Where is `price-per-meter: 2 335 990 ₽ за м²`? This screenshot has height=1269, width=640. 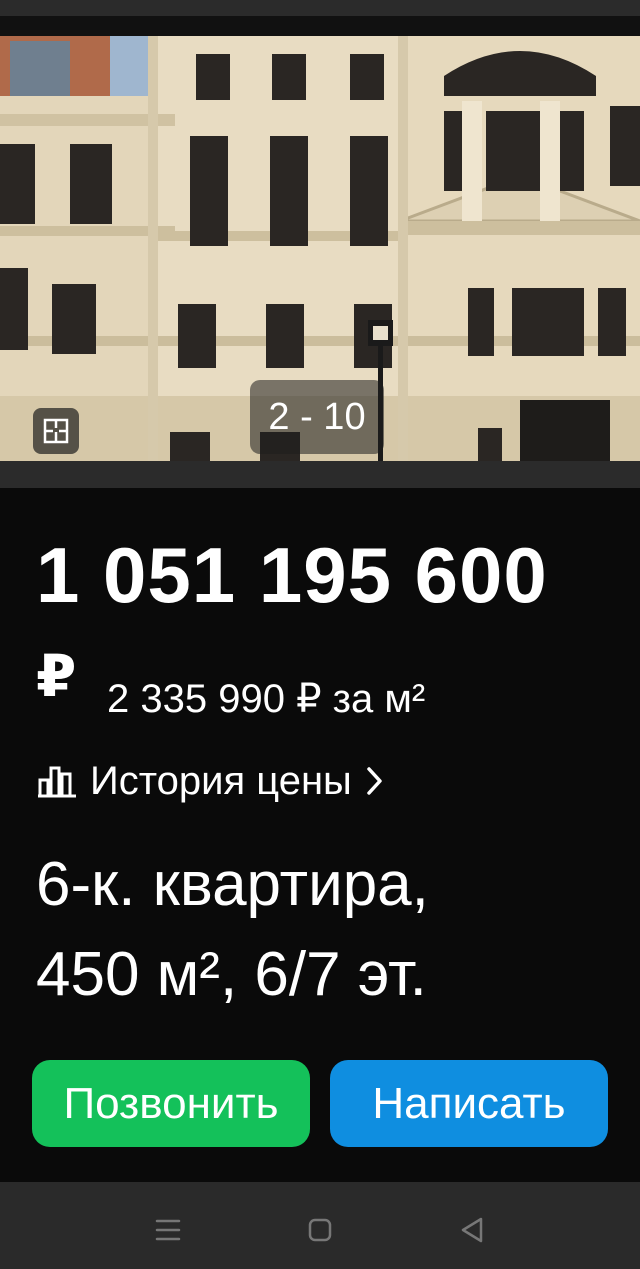 price-per-meter: 2 335 990 ₽ за м² is located at coordinates (266, 699).